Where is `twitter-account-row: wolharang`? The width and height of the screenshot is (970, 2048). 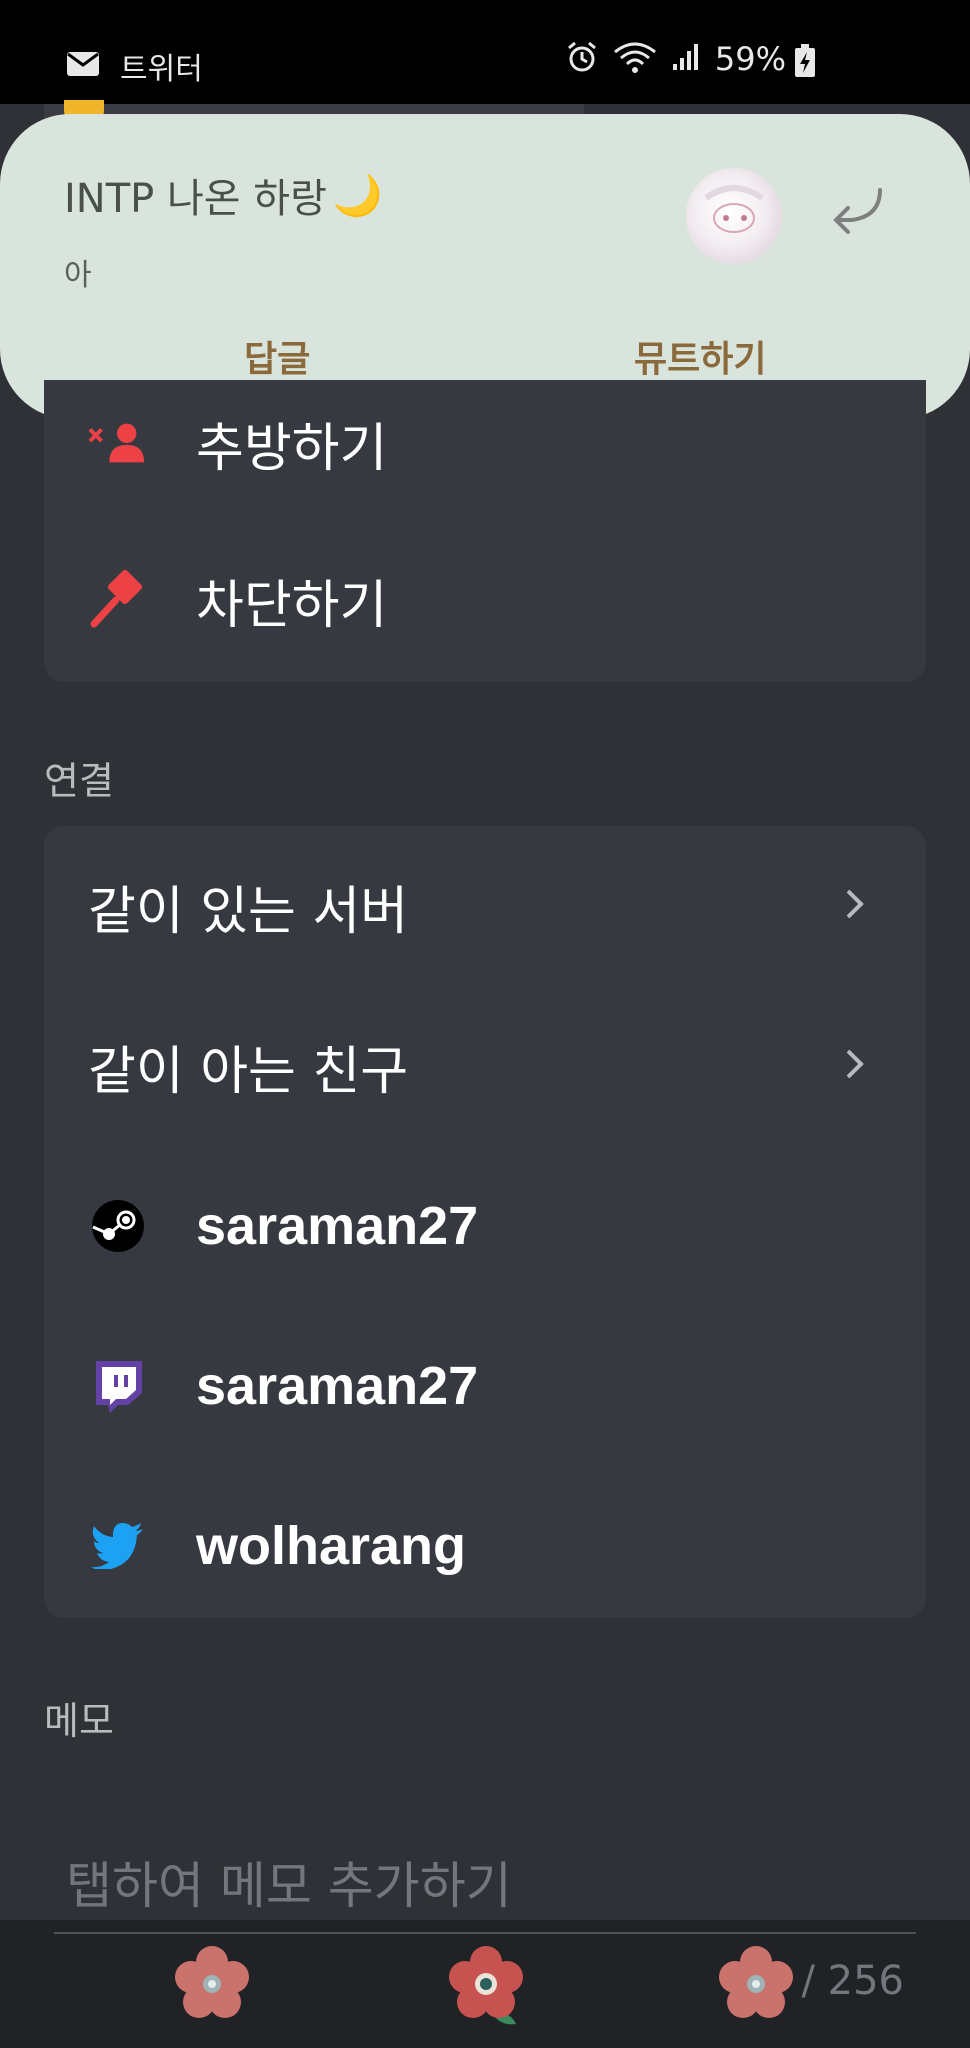
twitter-account-row: wolharang is located at coordinates (485, 1546).